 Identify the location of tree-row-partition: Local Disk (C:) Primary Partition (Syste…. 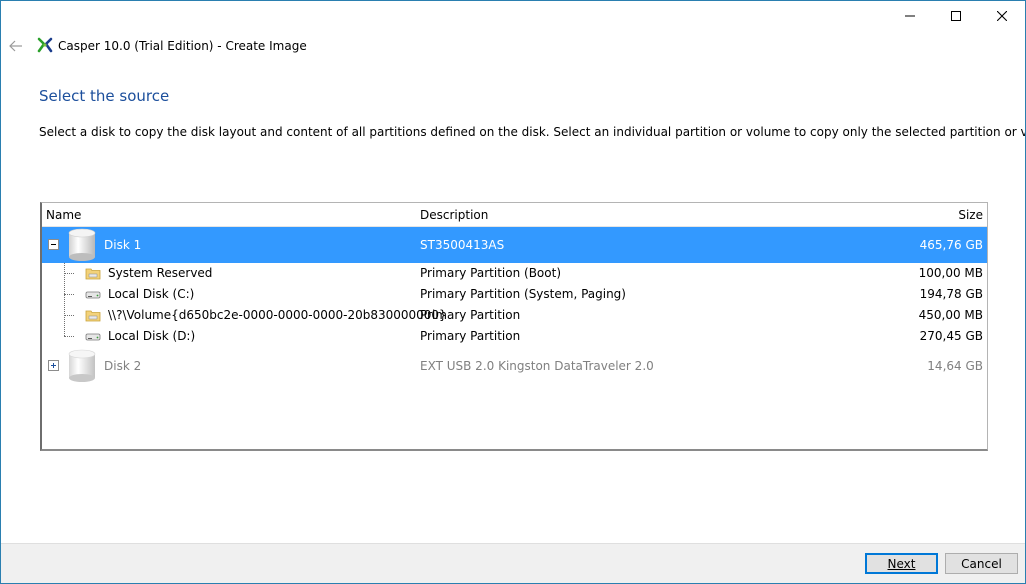
(514, 294).